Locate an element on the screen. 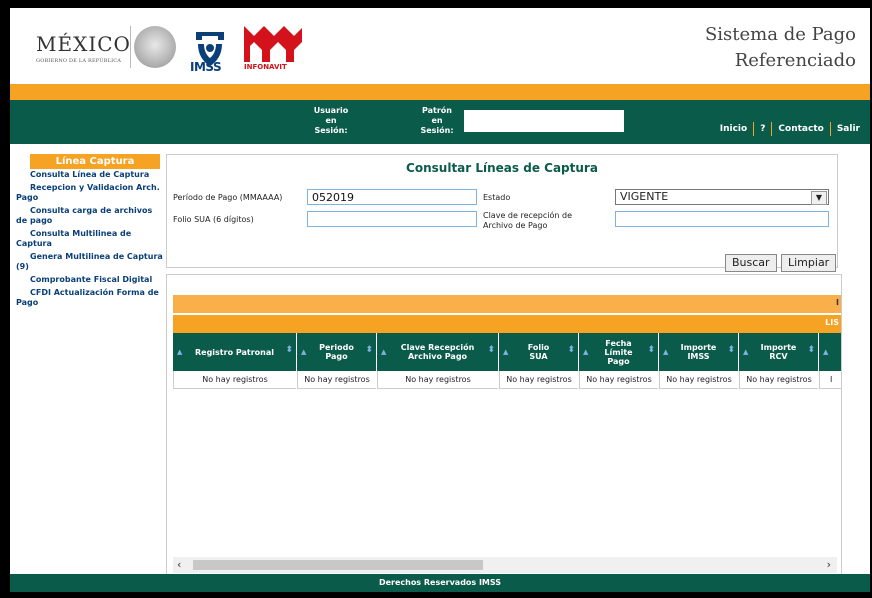 The width and height of the screenshot is (872, 598). nav-salir: Salir is located at coordinates (848, 129).